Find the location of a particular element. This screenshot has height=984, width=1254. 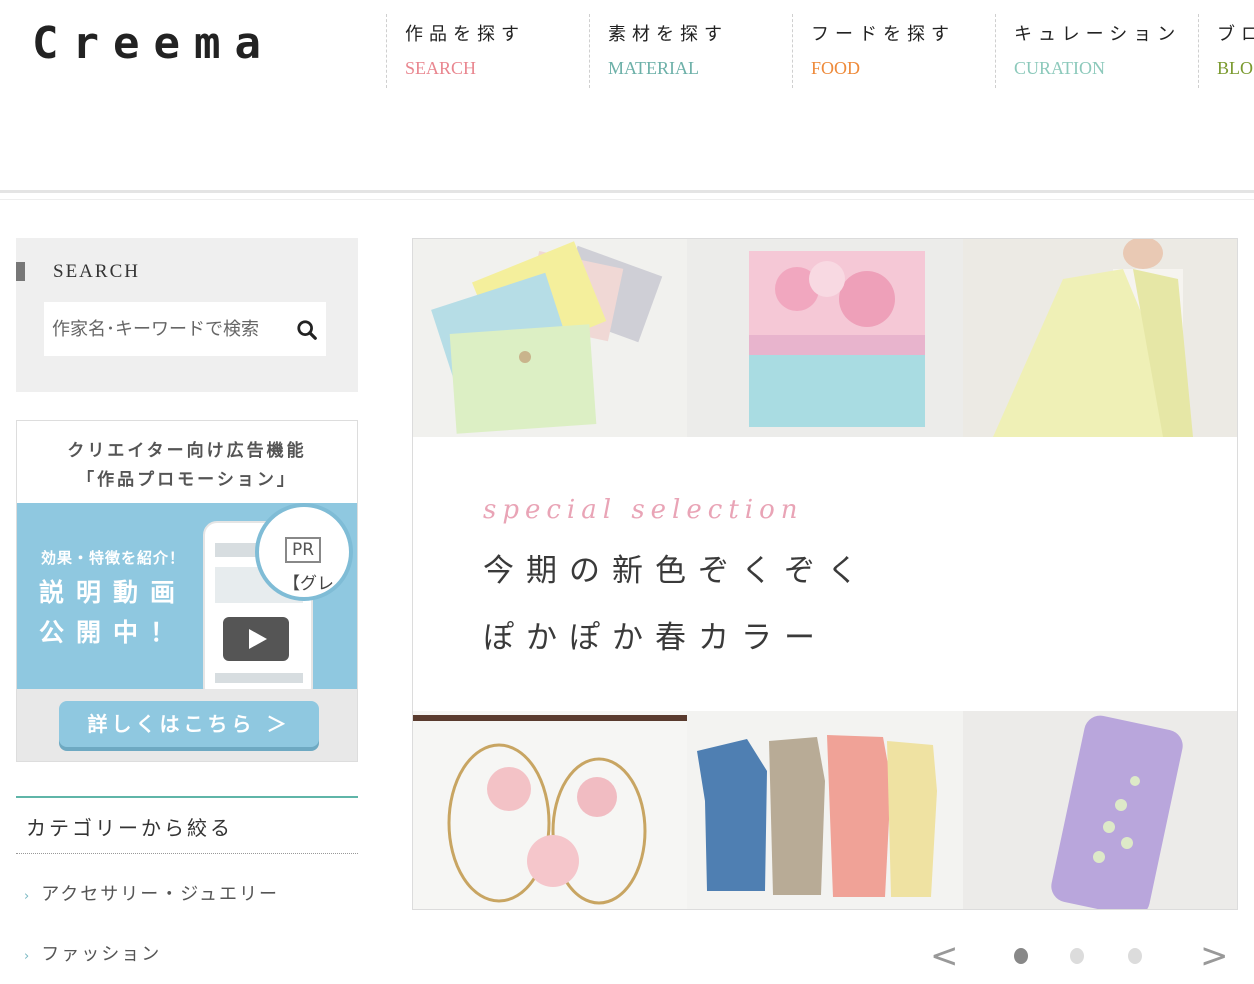

category-label: アクセサリー・ジュエリー is located at coordinates (160, 894).